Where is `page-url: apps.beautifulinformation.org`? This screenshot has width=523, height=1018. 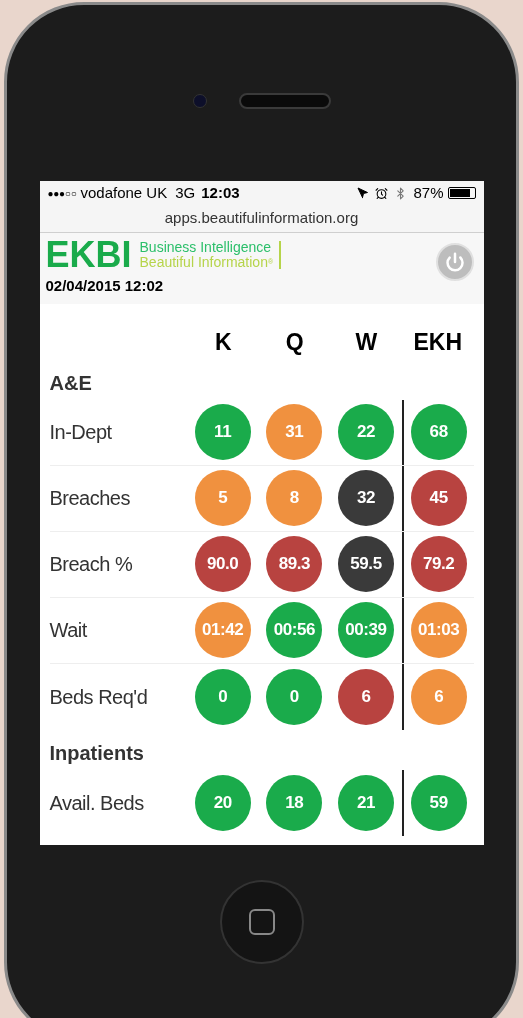 page-url: apps.beautifulinformation.org is located at coordinates (261, 218).